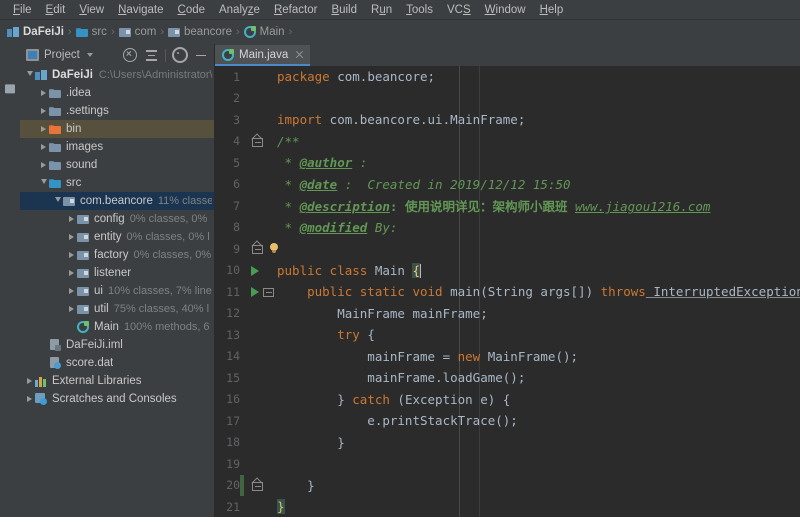 This screenshot has width=800, height=517. I want to click on code-line-5: 5 * @author :, so click(507, 163).